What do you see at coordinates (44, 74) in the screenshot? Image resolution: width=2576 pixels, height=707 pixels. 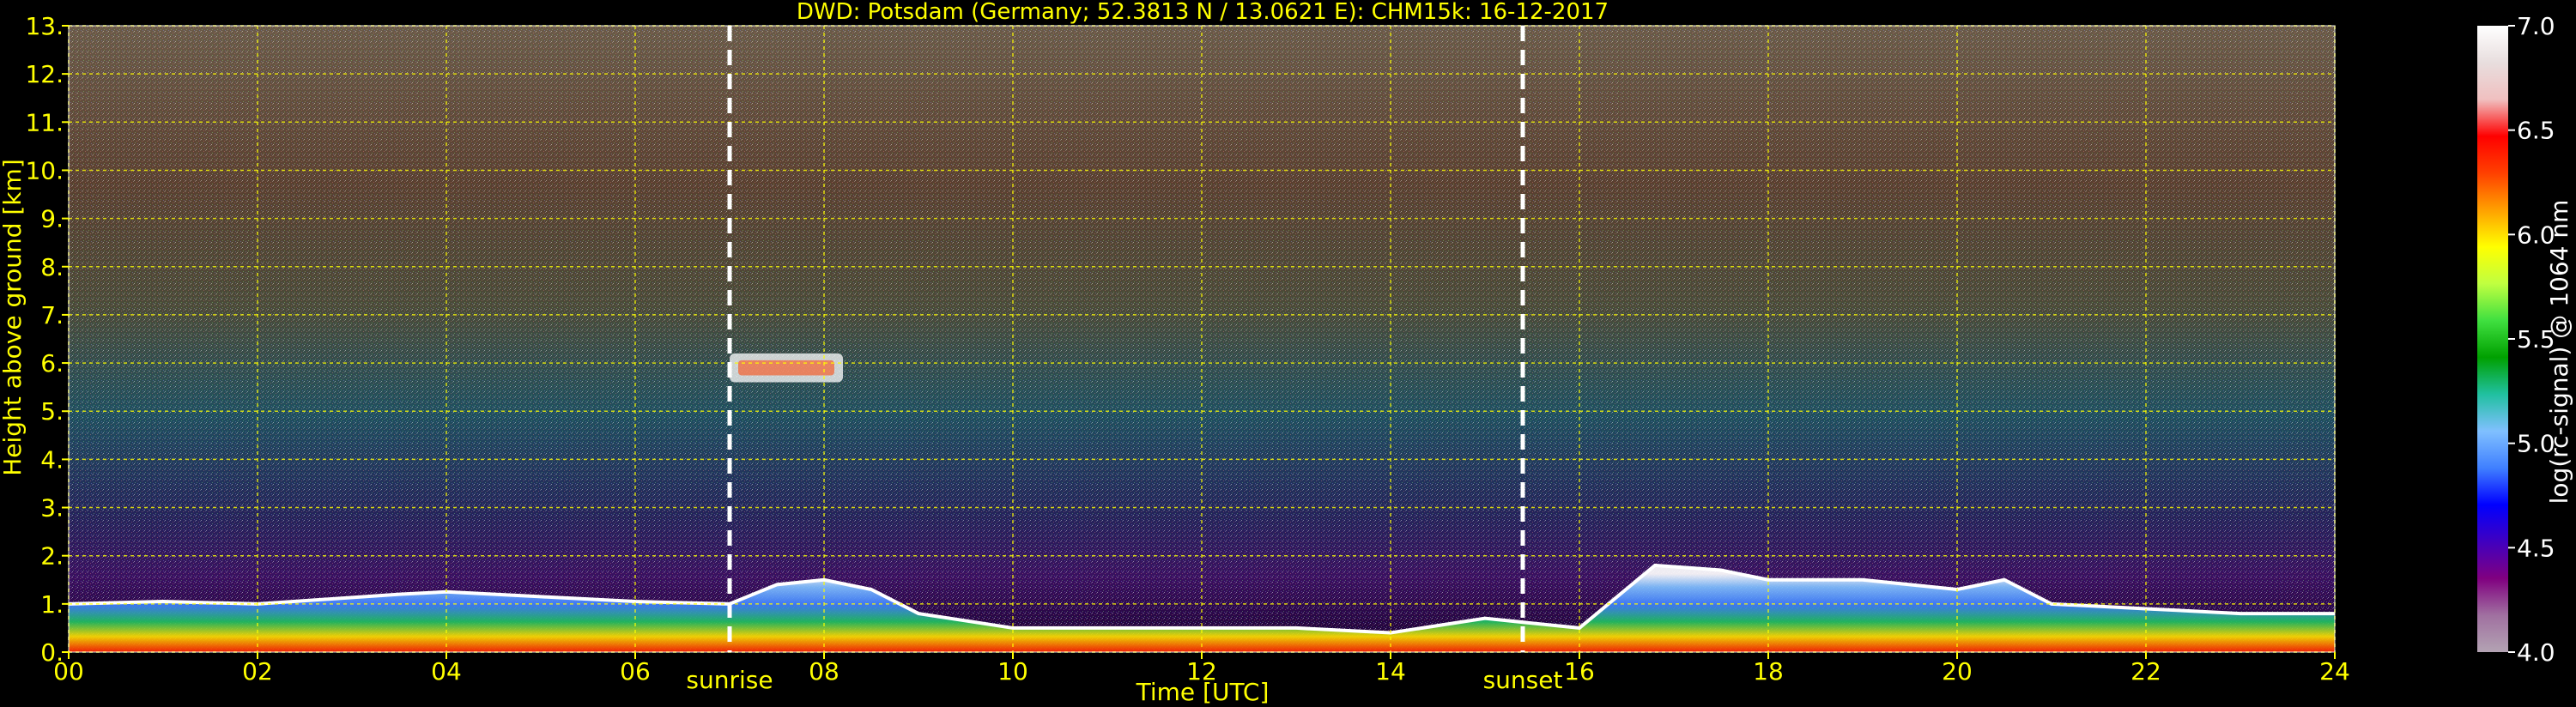 I see `y-tick-label: 12.` at bounding box center [44, 74].